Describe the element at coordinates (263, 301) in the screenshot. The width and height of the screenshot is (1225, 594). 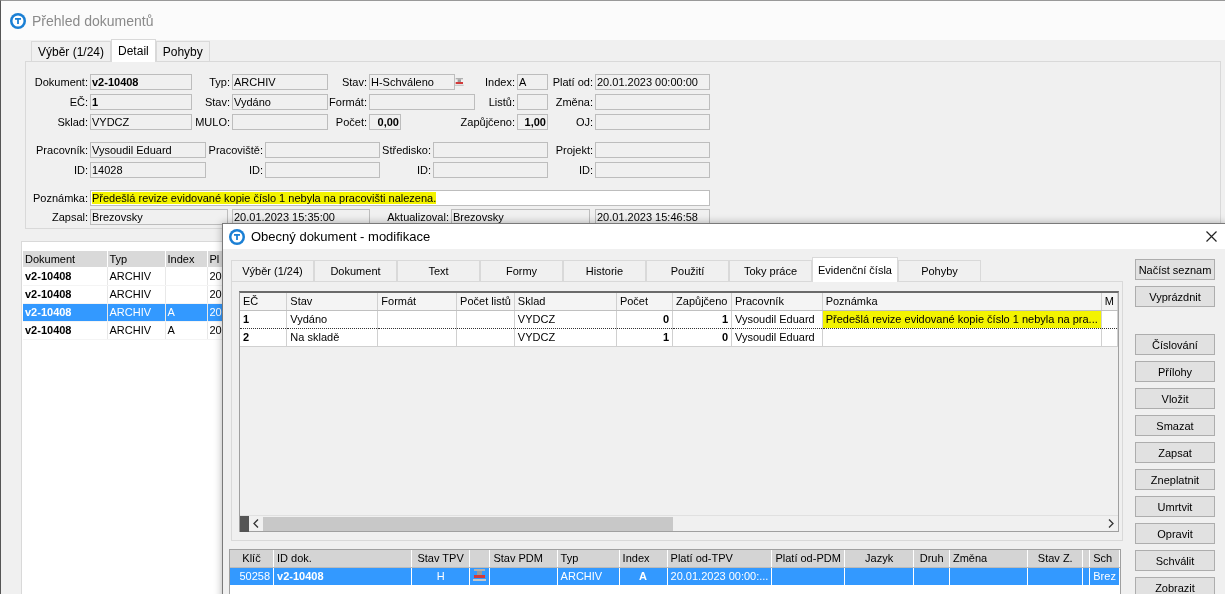
I see `column-header: EČ` at that location.